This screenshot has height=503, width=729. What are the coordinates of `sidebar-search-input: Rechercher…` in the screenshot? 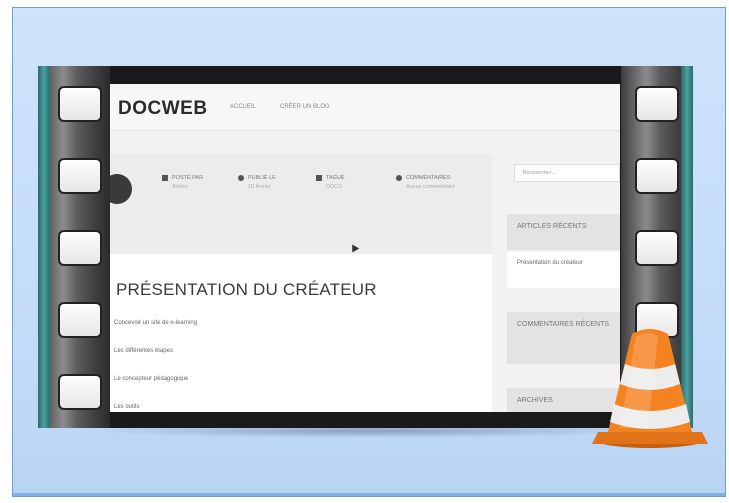 It's located at (567, 173).